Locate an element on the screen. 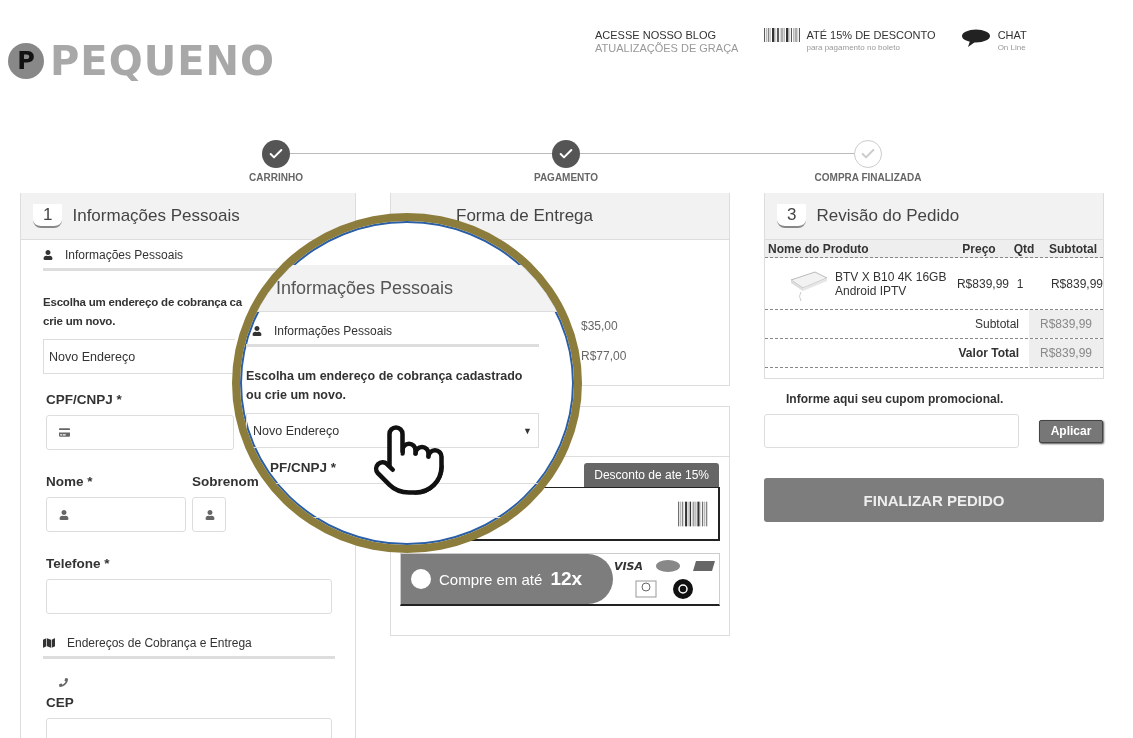 This screenshot has width=1133, height=738. panel-title: Revisão do Pedido is located at coordinates (888, 216).